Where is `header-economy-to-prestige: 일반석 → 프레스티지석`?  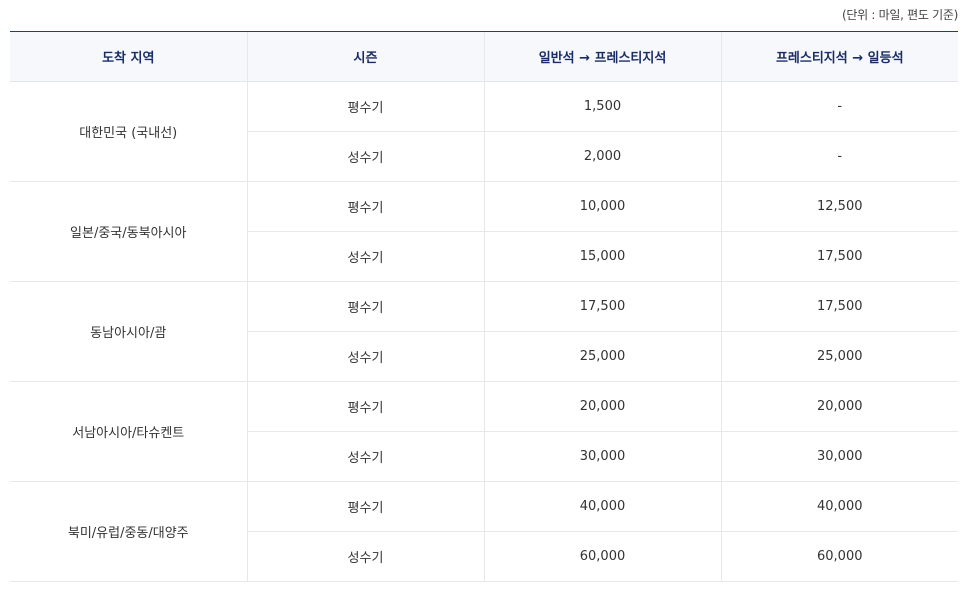 header-economy-to-prestige: 일반석 → 프레스티지석 is located at coordinates (602, 56).